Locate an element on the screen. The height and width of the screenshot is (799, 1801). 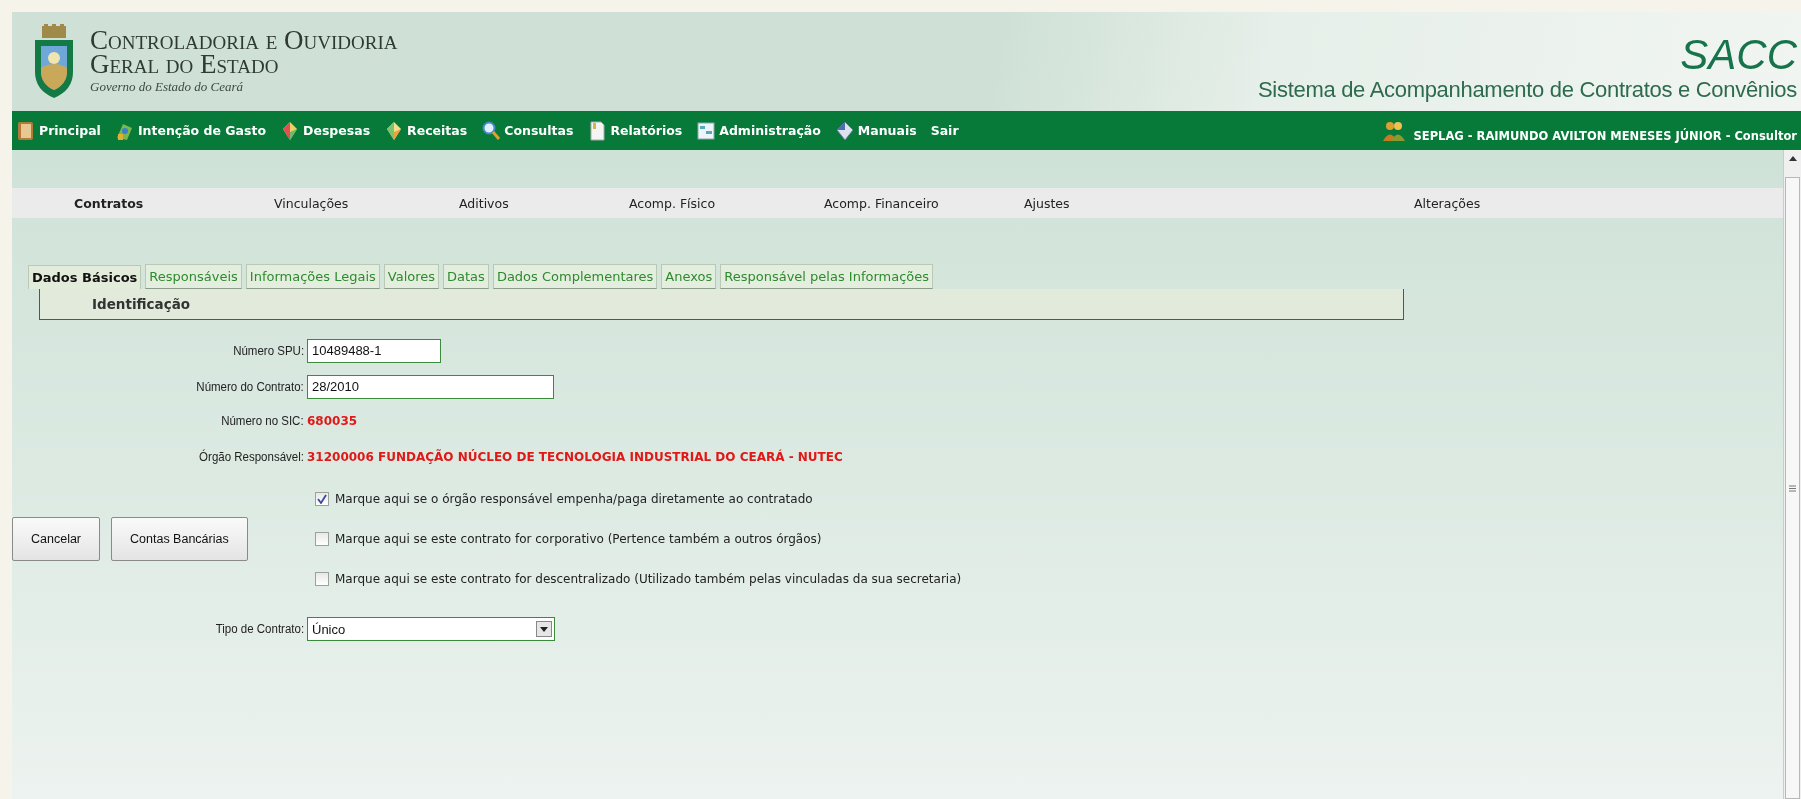
menu-item: Despesas is located at coordinates (325, 130).